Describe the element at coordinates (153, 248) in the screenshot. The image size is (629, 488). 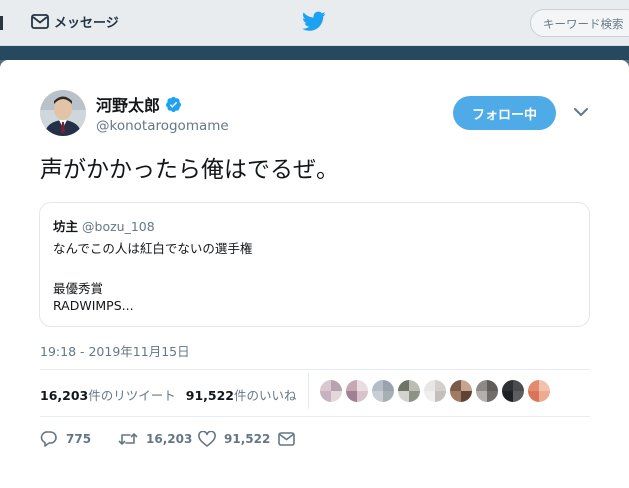
I see `quoted-text-line: なんでこの人は紅白でないの選手権` at that location.